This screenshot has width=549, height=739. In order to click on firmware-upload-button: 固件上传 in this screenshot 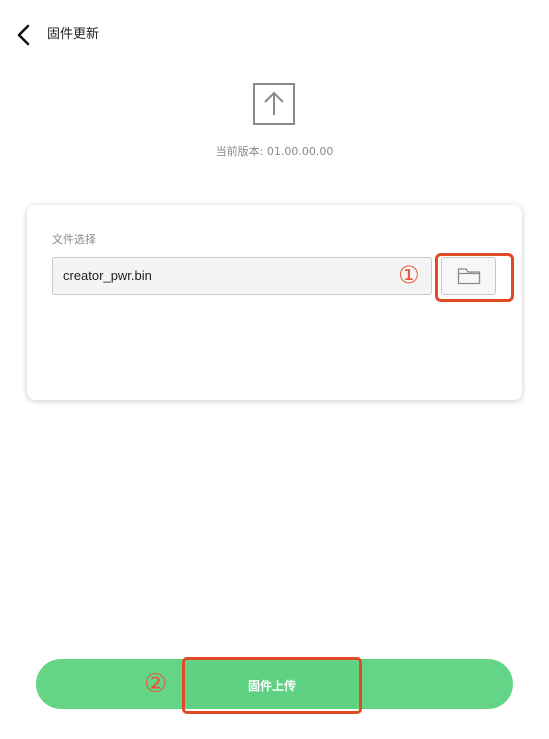, I will do `click(272, 685)`.